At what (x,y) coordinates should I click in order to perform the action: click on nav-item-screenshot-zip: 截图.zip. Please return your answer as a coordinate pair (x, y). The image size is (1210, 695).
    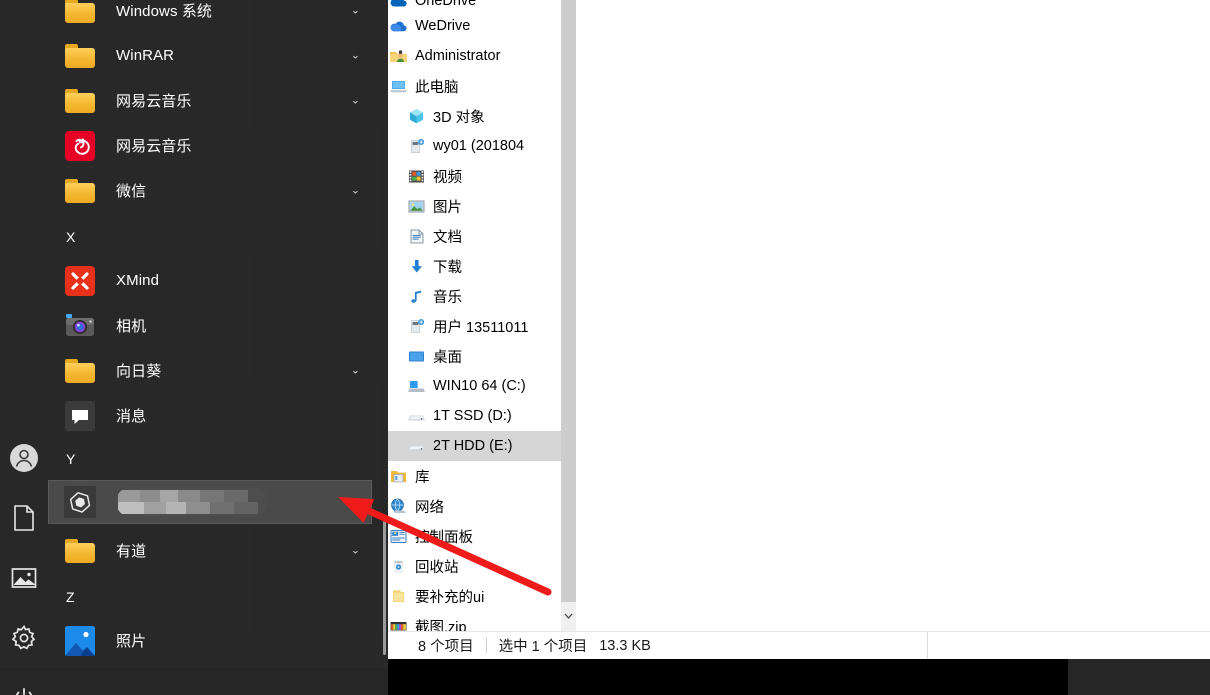
    Looking at the image, I should click on (482, 621).